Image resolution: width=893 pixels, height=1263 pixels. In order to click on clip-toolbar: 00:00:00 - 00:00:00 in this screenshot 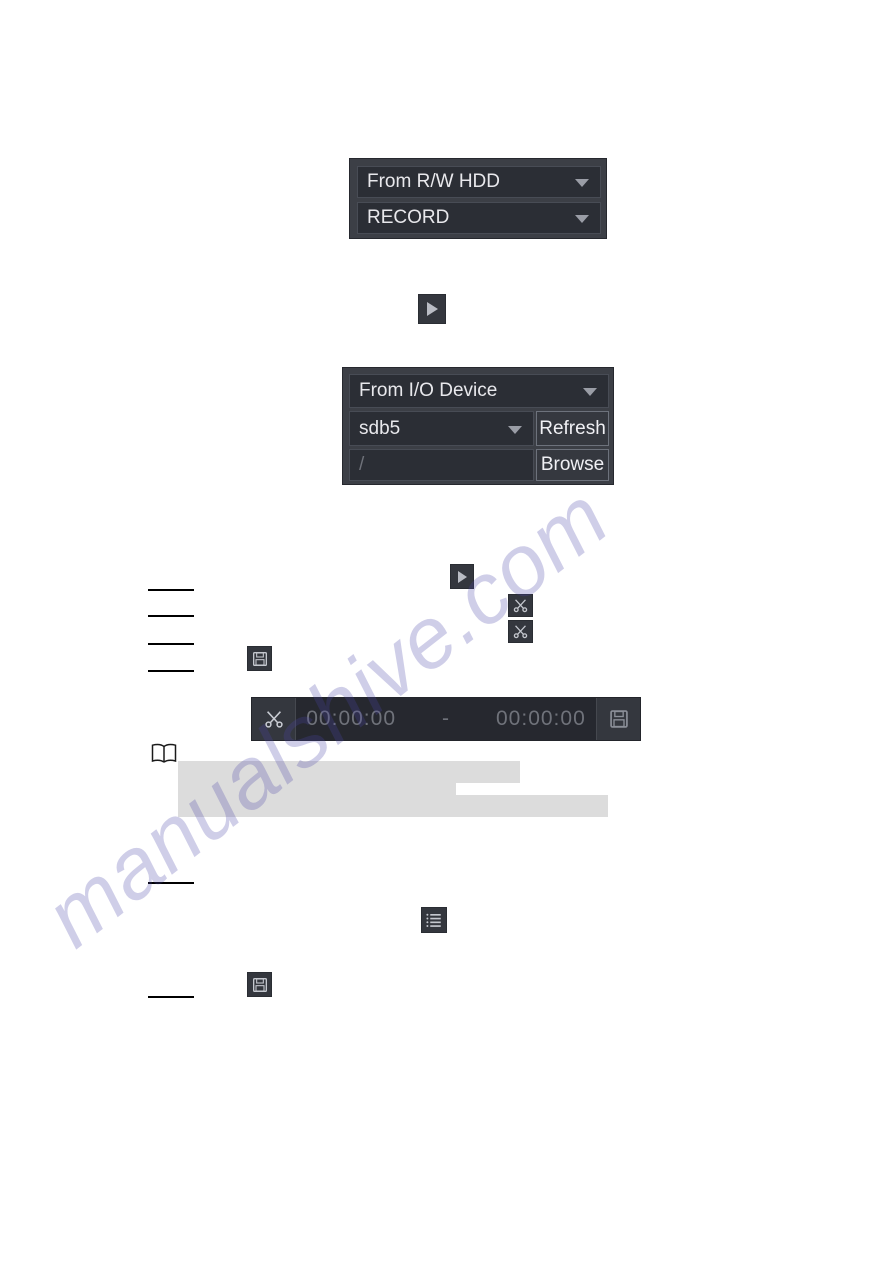, I will do `click(446, 719)`.